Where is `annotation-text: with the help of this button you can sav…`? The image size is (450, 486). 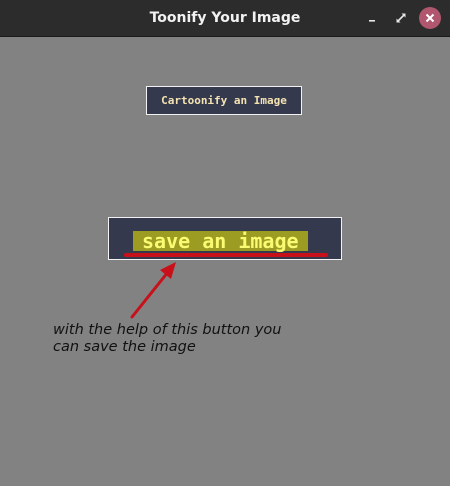
annotation-text: with the help of this button you can sav… is located at coordinates (167, 338).